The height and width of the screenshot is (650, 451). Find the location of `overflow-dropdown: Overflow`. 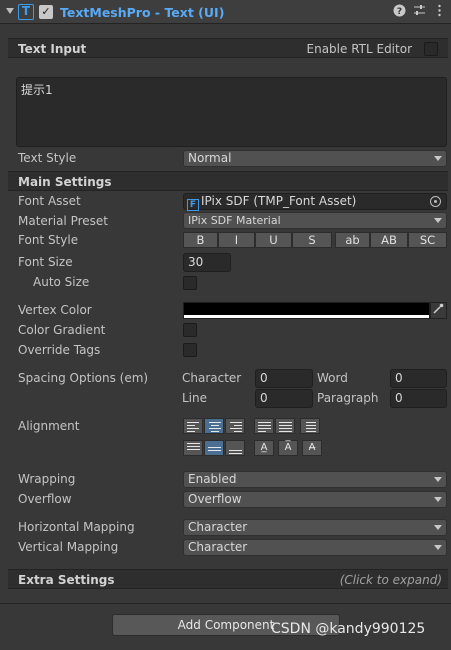

overflow-dropdown: Overflow is located at coordinates (315, 499).